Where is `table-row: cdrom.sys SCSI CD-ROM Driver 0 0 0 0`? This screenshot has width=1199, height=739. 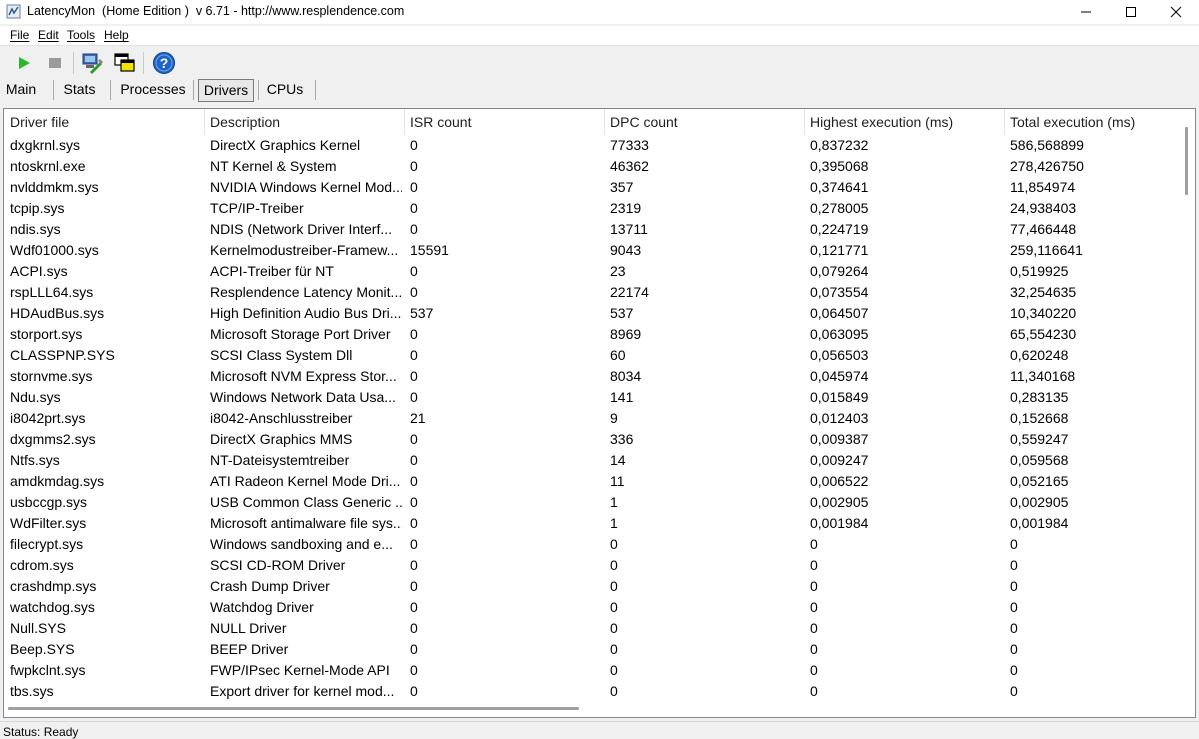 table-row: cdrom.sys SCSI CD-ROM Driver 0 0 0 0 is located at coordinates (594, 565).